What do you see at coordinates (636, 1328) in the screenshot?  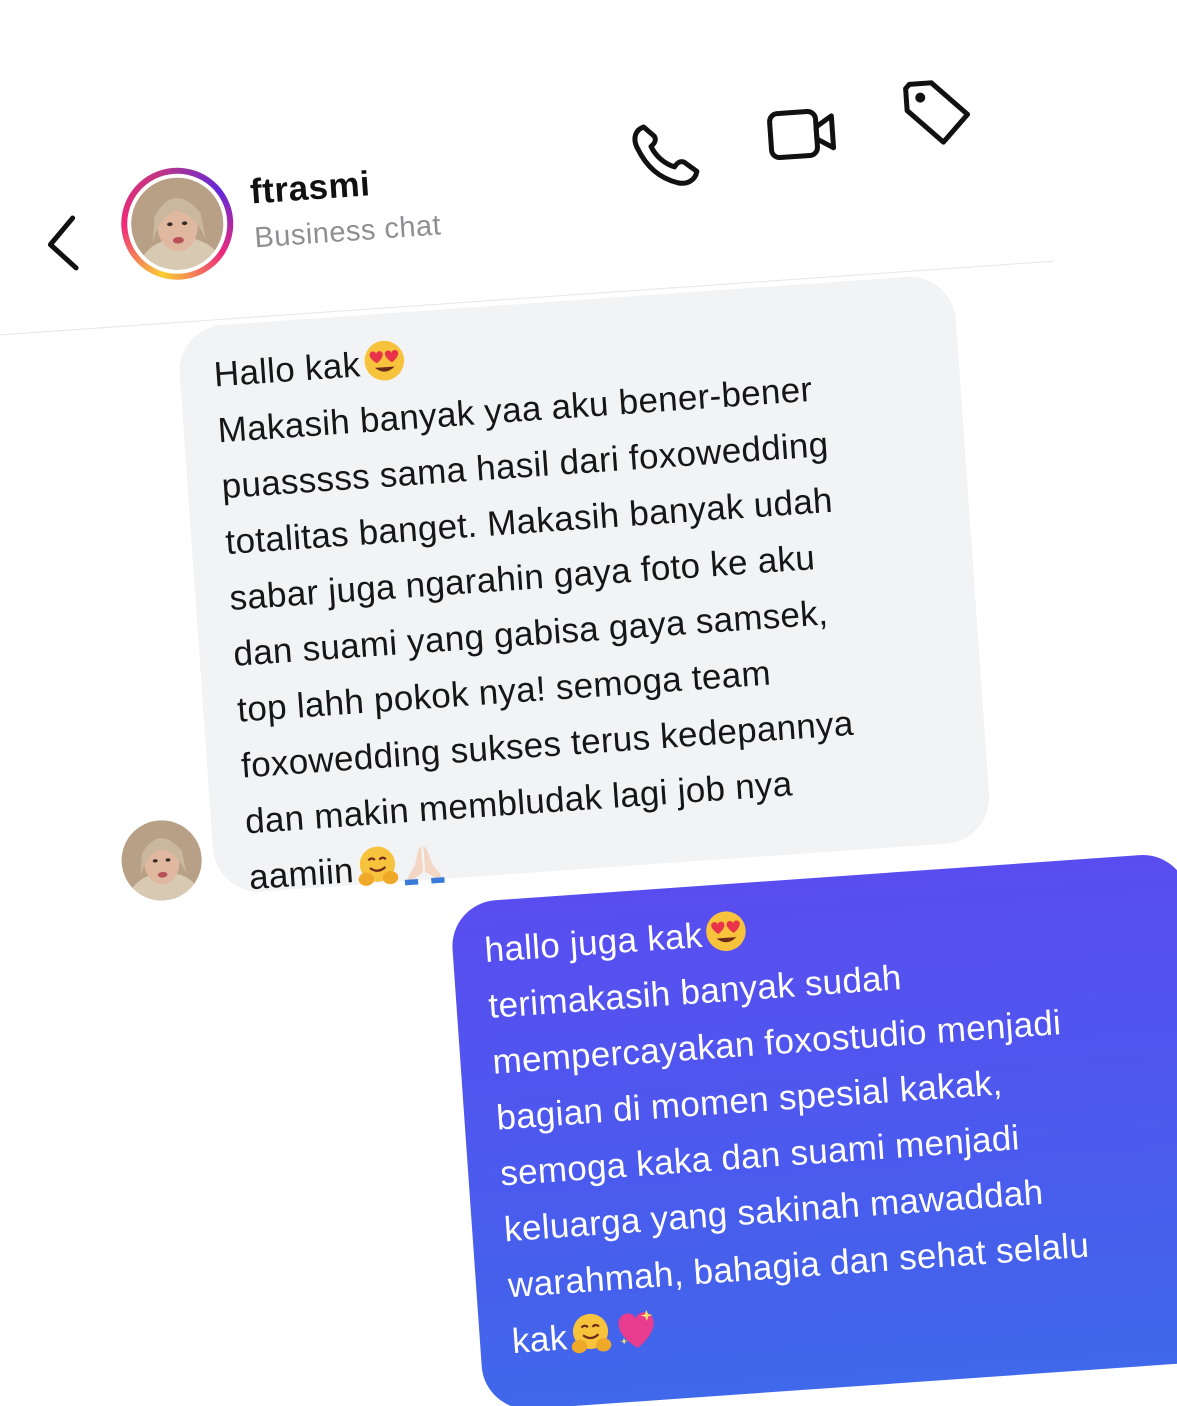 I see `sparkling-heart-emoji` at bounding box center [636, 1328].